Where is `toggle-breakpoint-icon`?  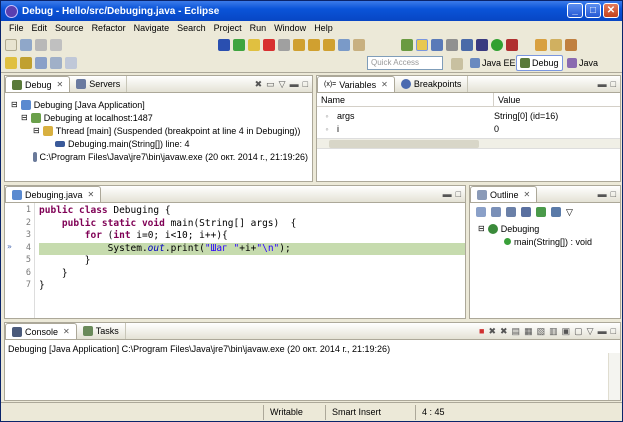 toggle-breakpoint-icon is located at coordinates (407, 45).